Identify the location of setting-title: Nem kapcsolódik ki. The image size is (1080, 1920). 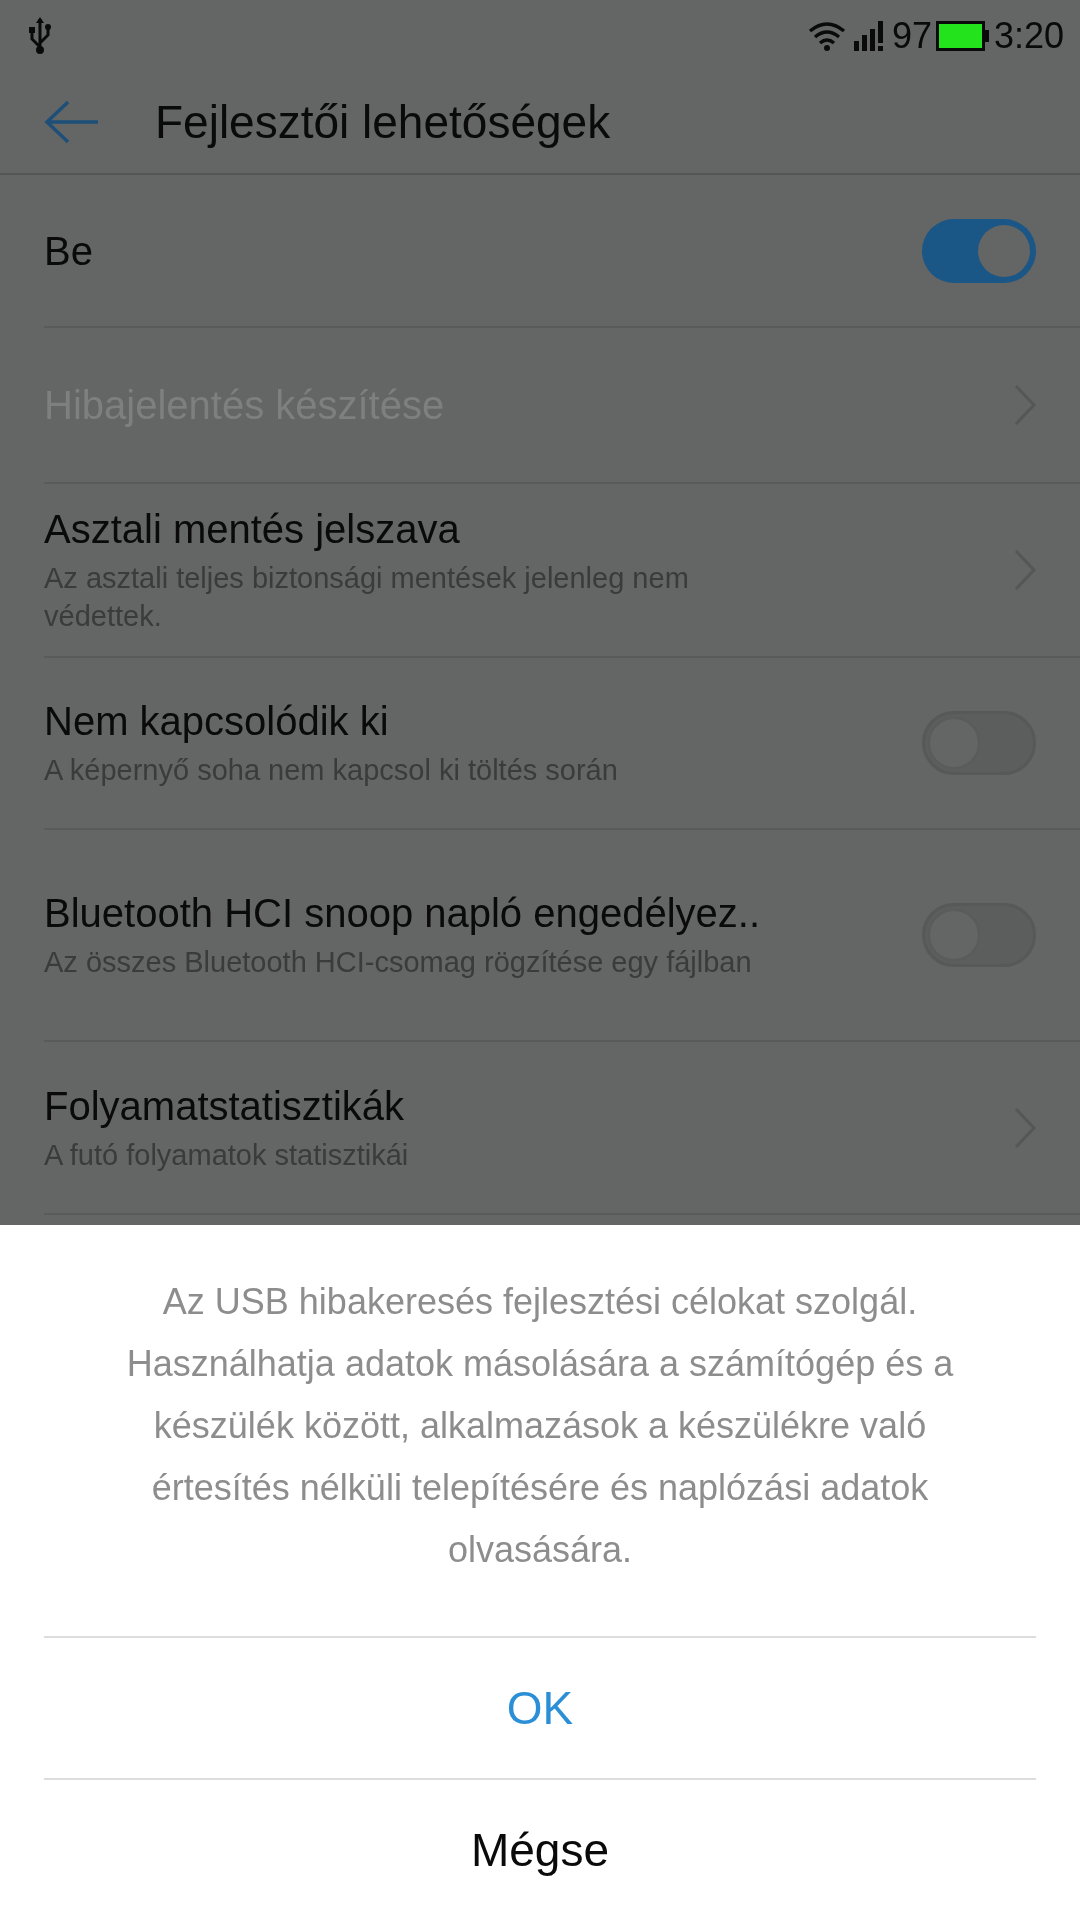
(217, 722).